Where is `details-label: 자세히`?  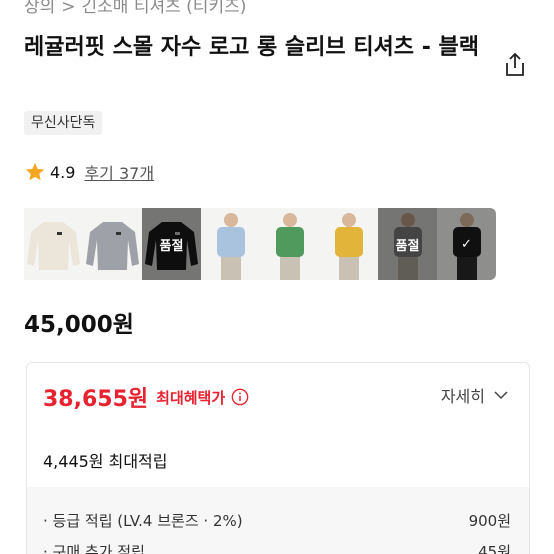 details-label: 자세히 is located at coordinates (462, 396).